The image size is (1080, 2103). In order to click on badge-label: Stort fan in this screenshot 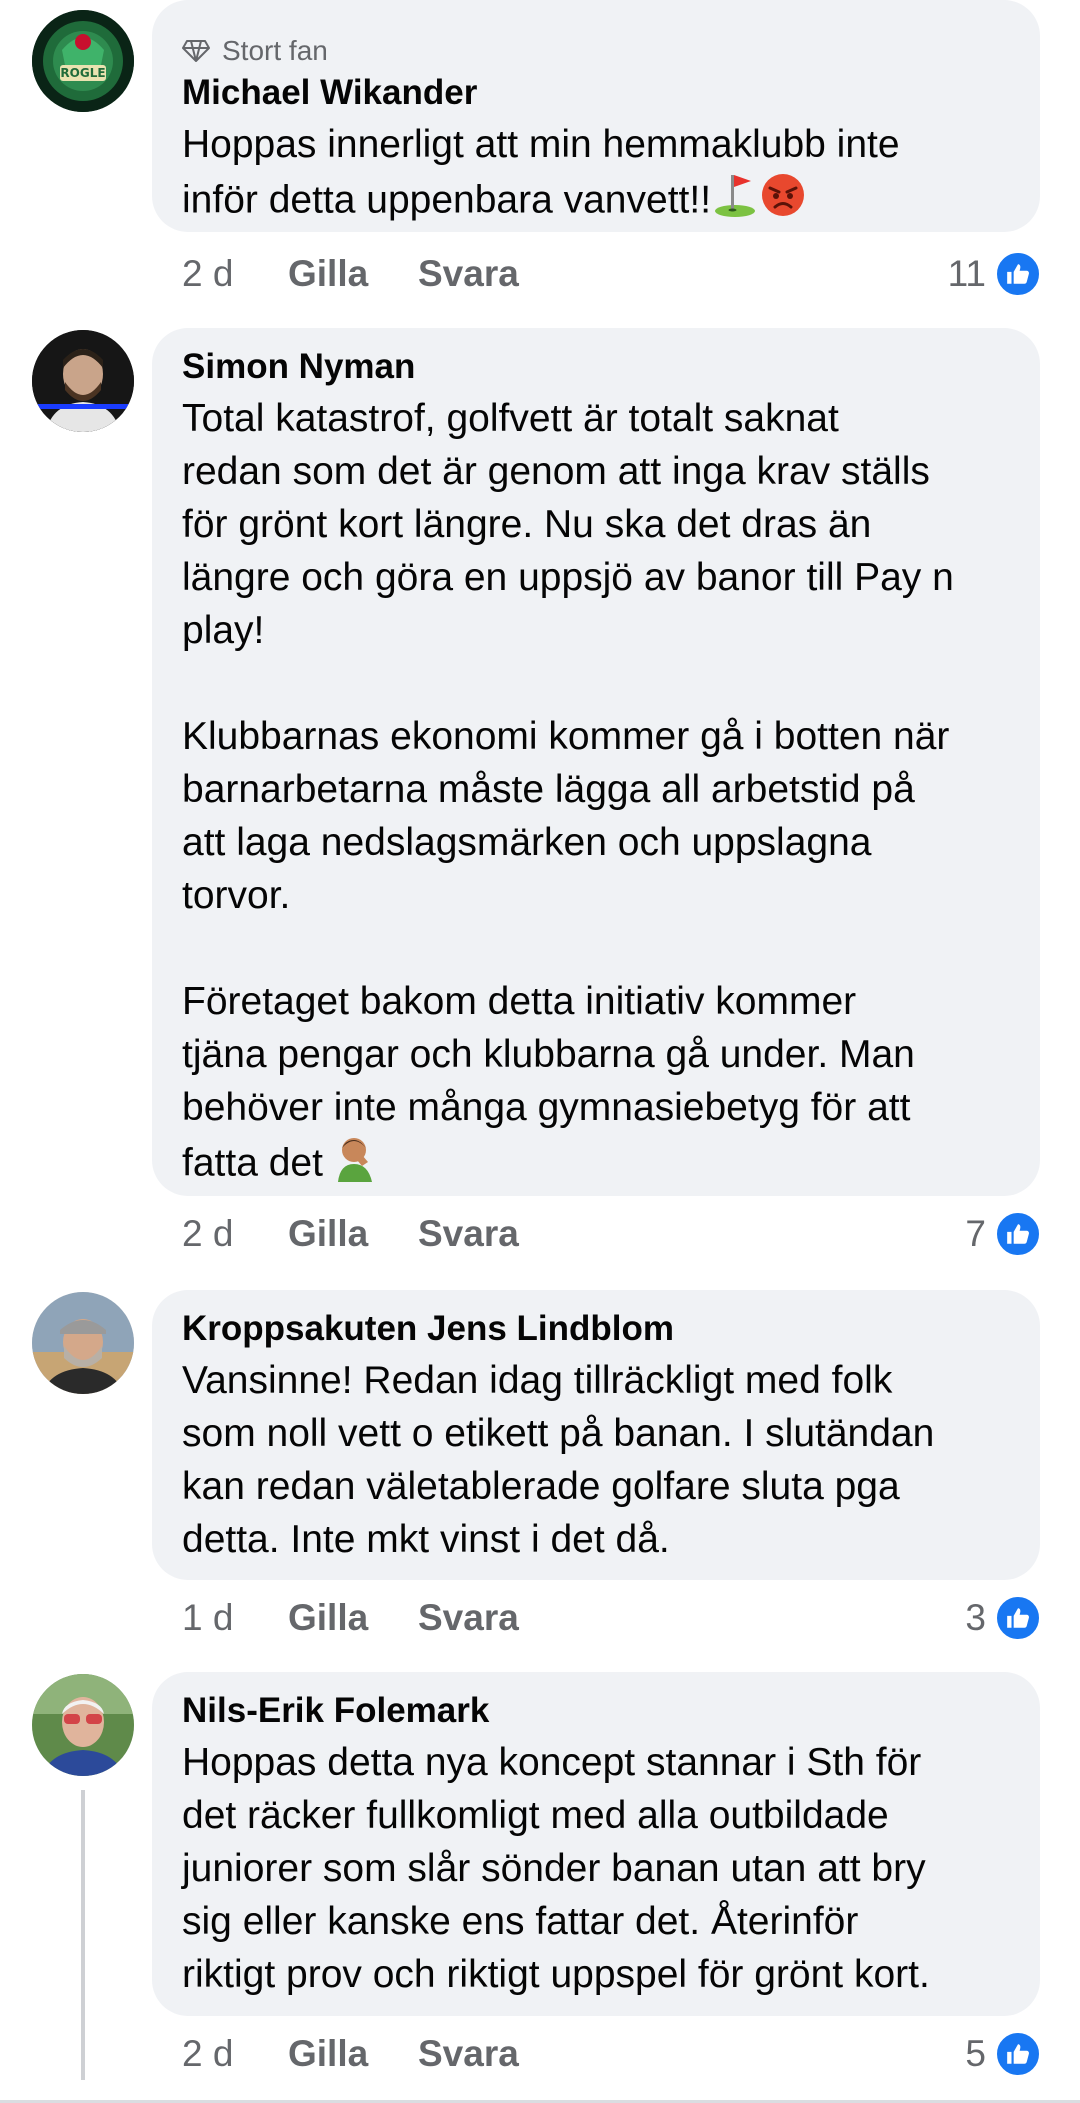, I will do `click(275, 50)`.